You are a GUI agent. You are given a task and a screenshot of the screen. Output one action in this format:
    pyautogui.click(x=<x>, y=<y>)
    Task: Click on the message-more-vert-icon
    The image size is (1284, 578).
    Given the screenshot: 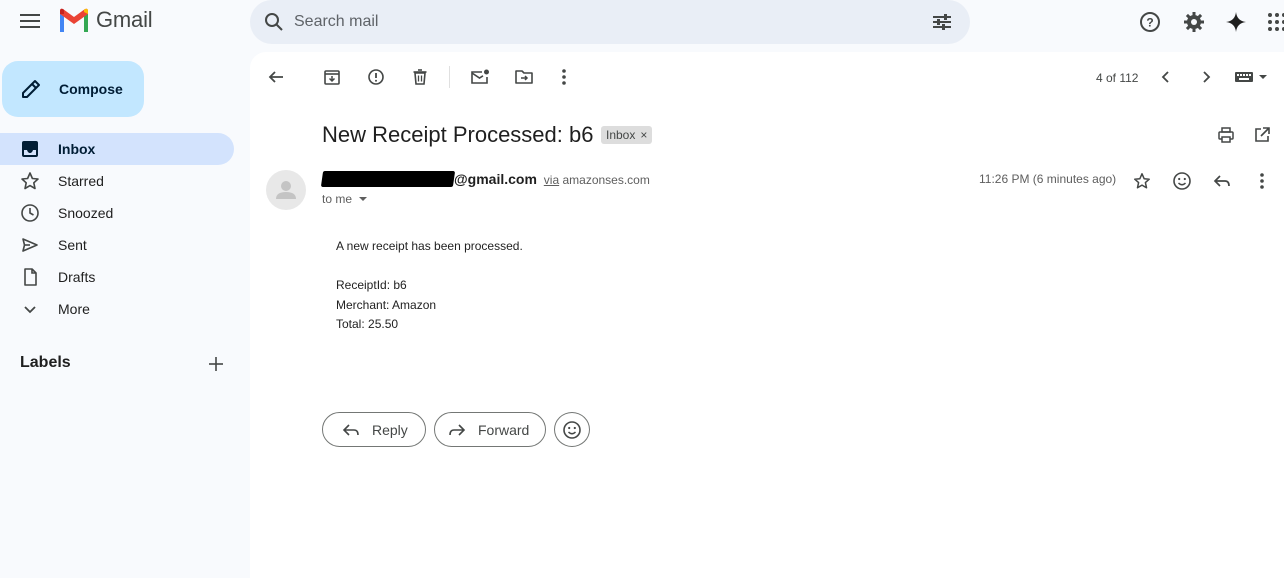 What is the action you would take?
    pyautogui.click(x=1262, y=181)
    